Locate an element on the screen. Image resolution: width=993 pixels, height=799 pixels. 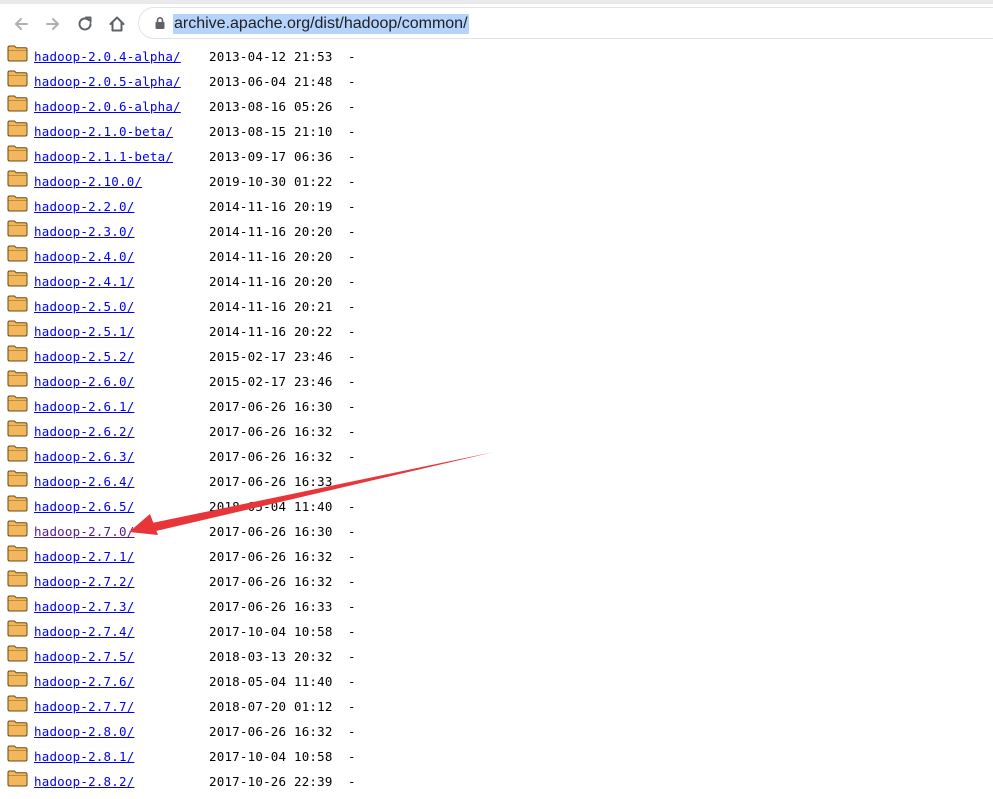
folder-link: hadoop-2.7.2/ is located at coordinates (84, 582).